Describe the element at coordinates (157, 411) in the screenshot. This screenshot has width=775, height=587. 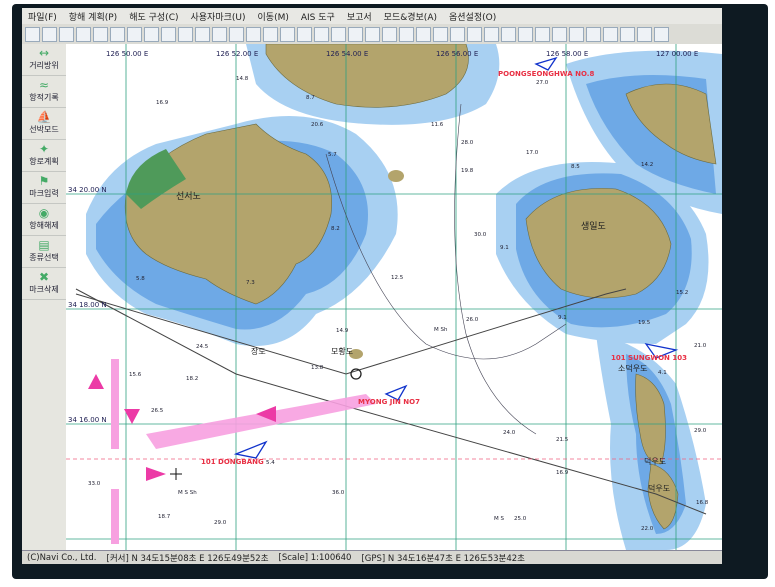
I see `svg-text: 26.5` at that location.